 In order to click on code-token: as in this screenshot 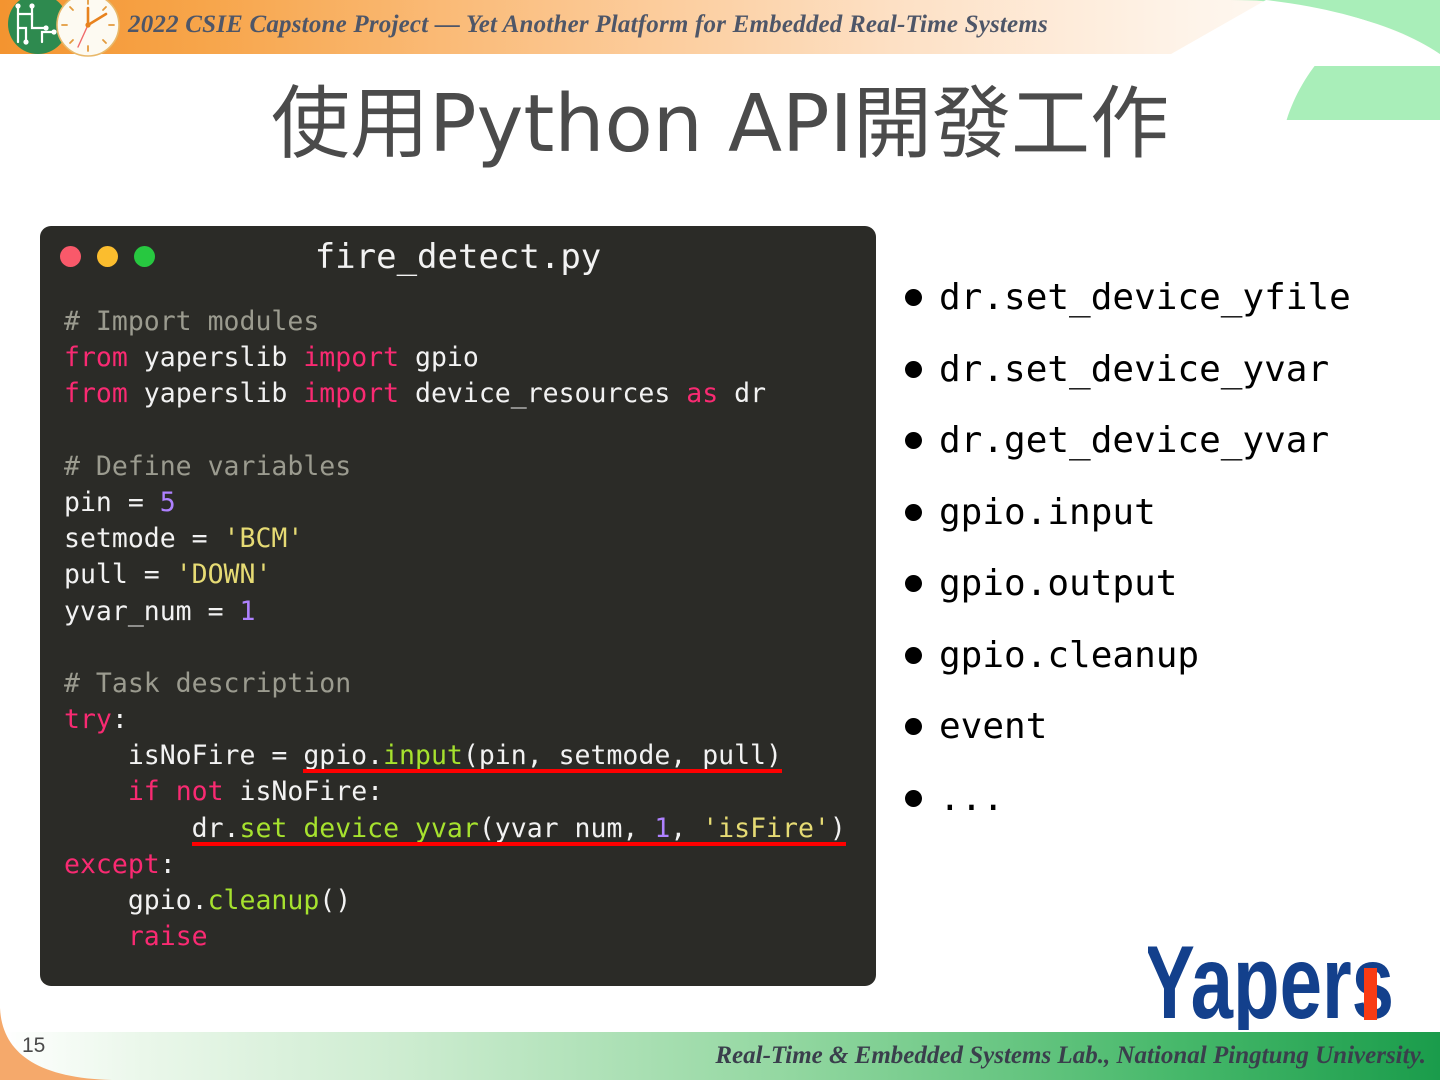, I will do `click(702, 394)`.